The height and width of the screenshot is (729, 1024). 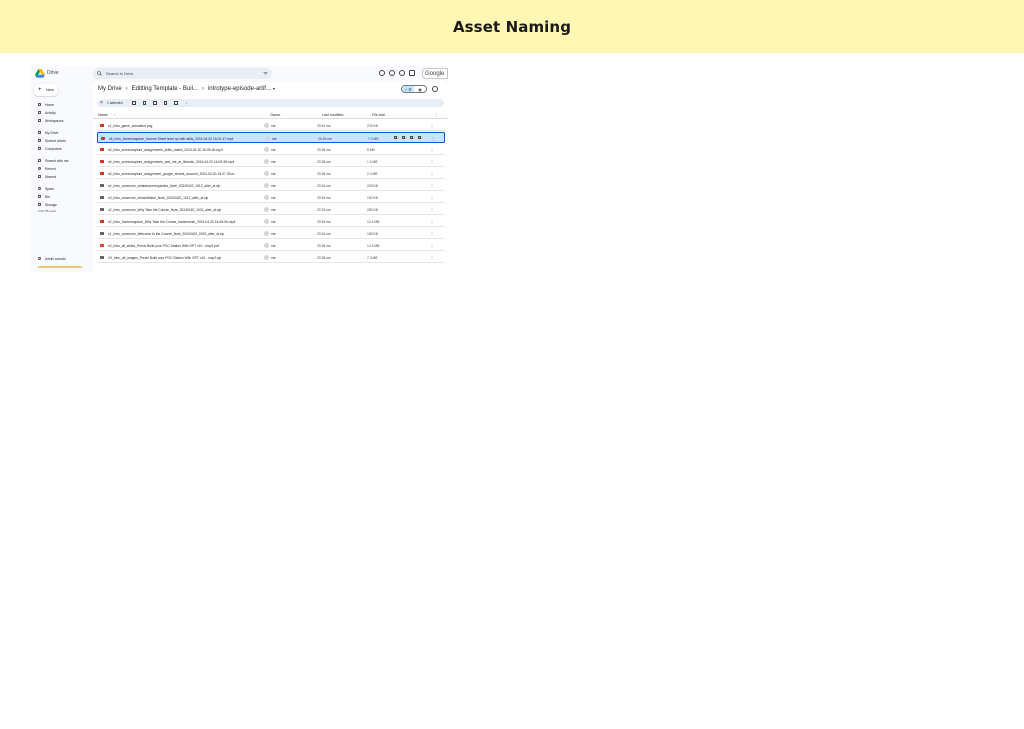 What do you see at coordinates (103, 115) in the screenshot?
I see `column-name: Name` at bounding box center [103, 115].